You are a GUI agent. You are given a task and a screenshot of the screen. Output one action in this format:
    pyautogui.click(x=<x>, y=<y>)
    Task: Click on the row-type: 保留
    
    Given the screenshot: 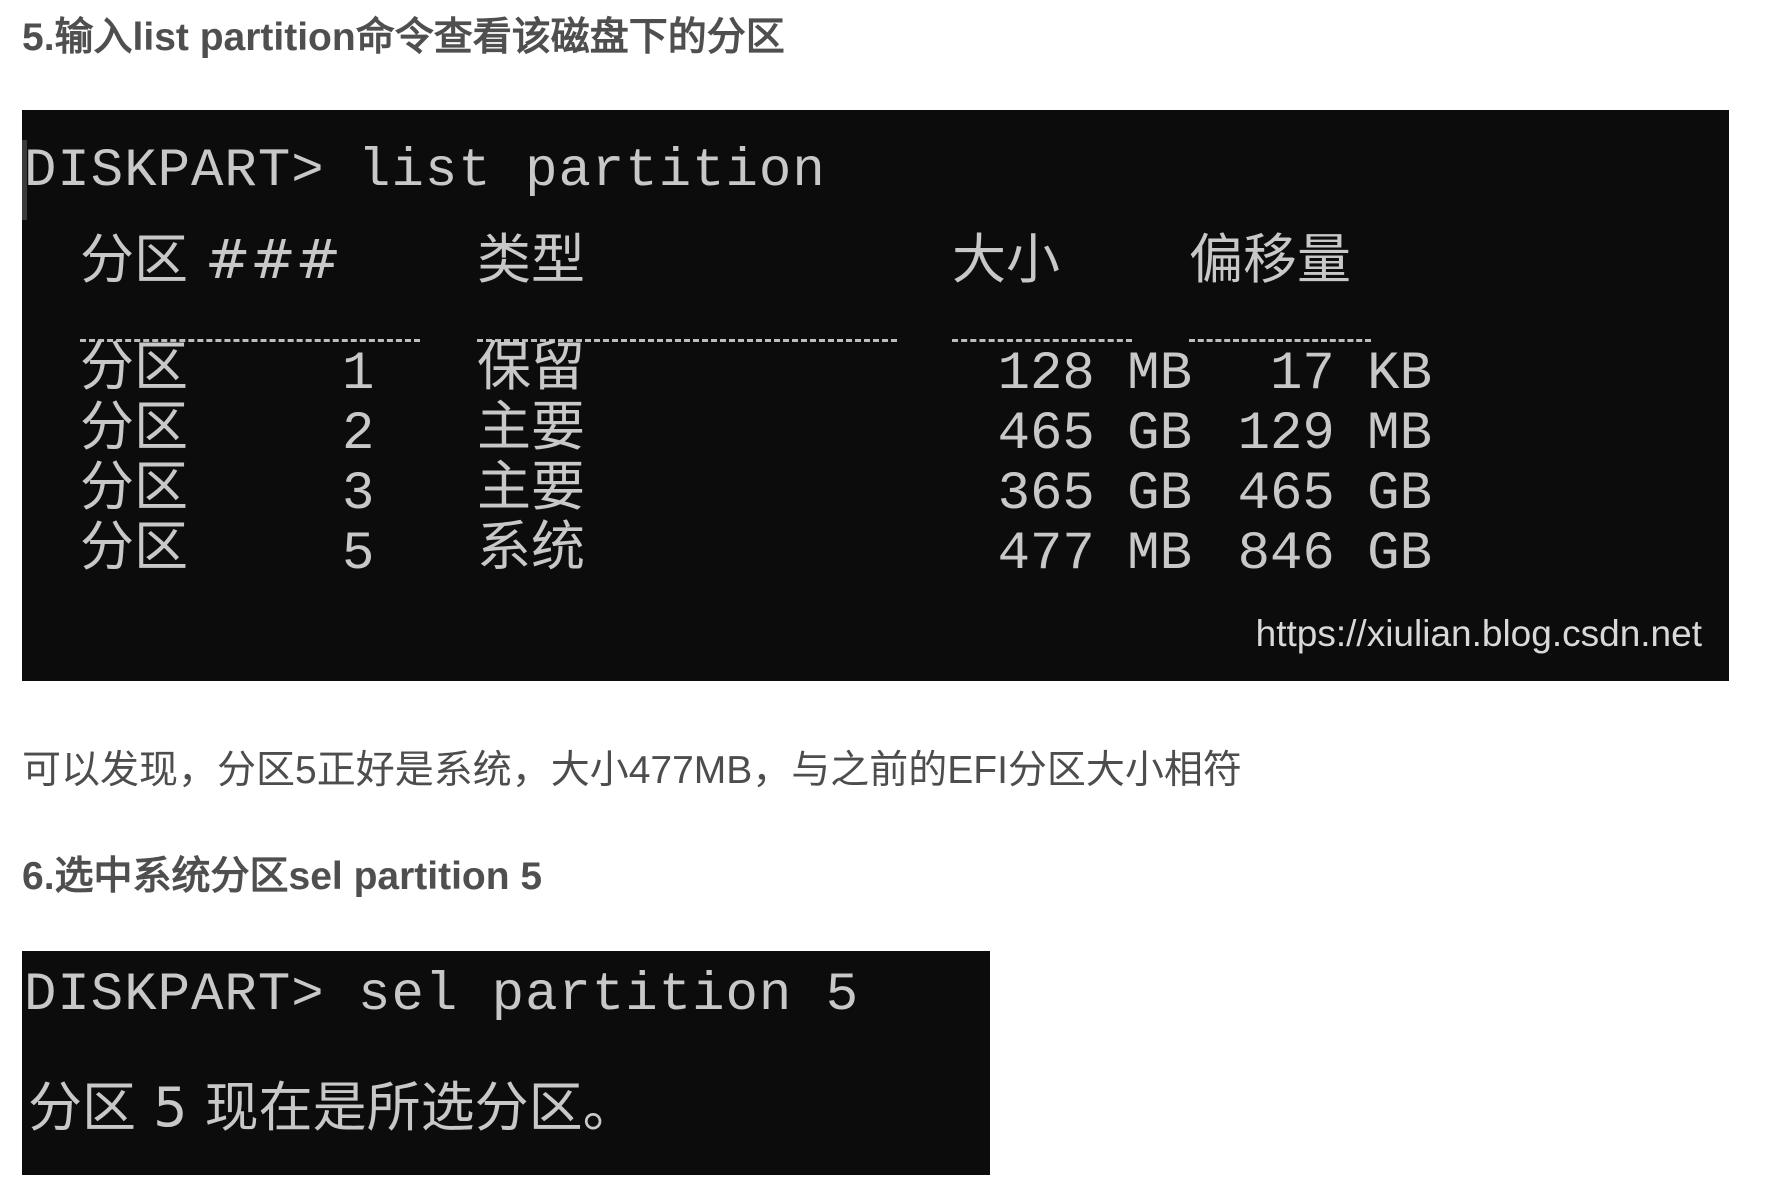 What is the action you would take?
    pyautogui.click(x=531, y=366)
    